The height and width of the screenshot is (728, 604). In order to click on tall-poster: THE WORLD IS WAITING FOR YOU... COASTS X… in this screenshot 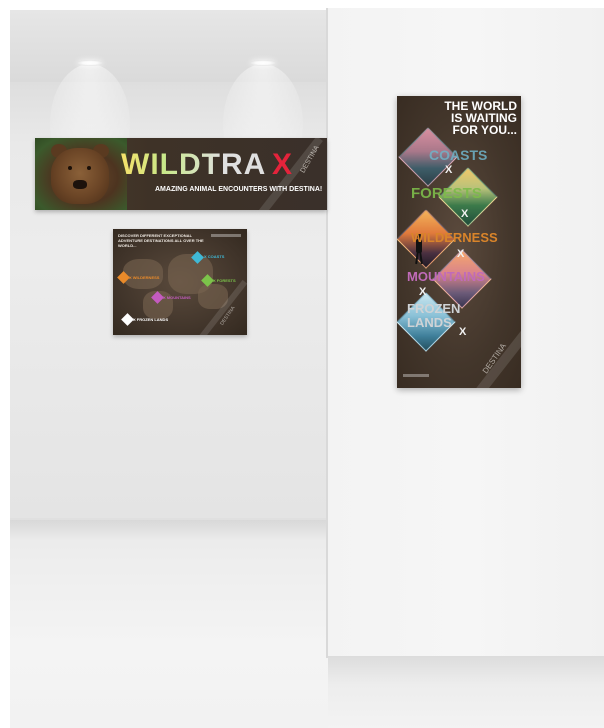, I will do `click(459, 242)`.